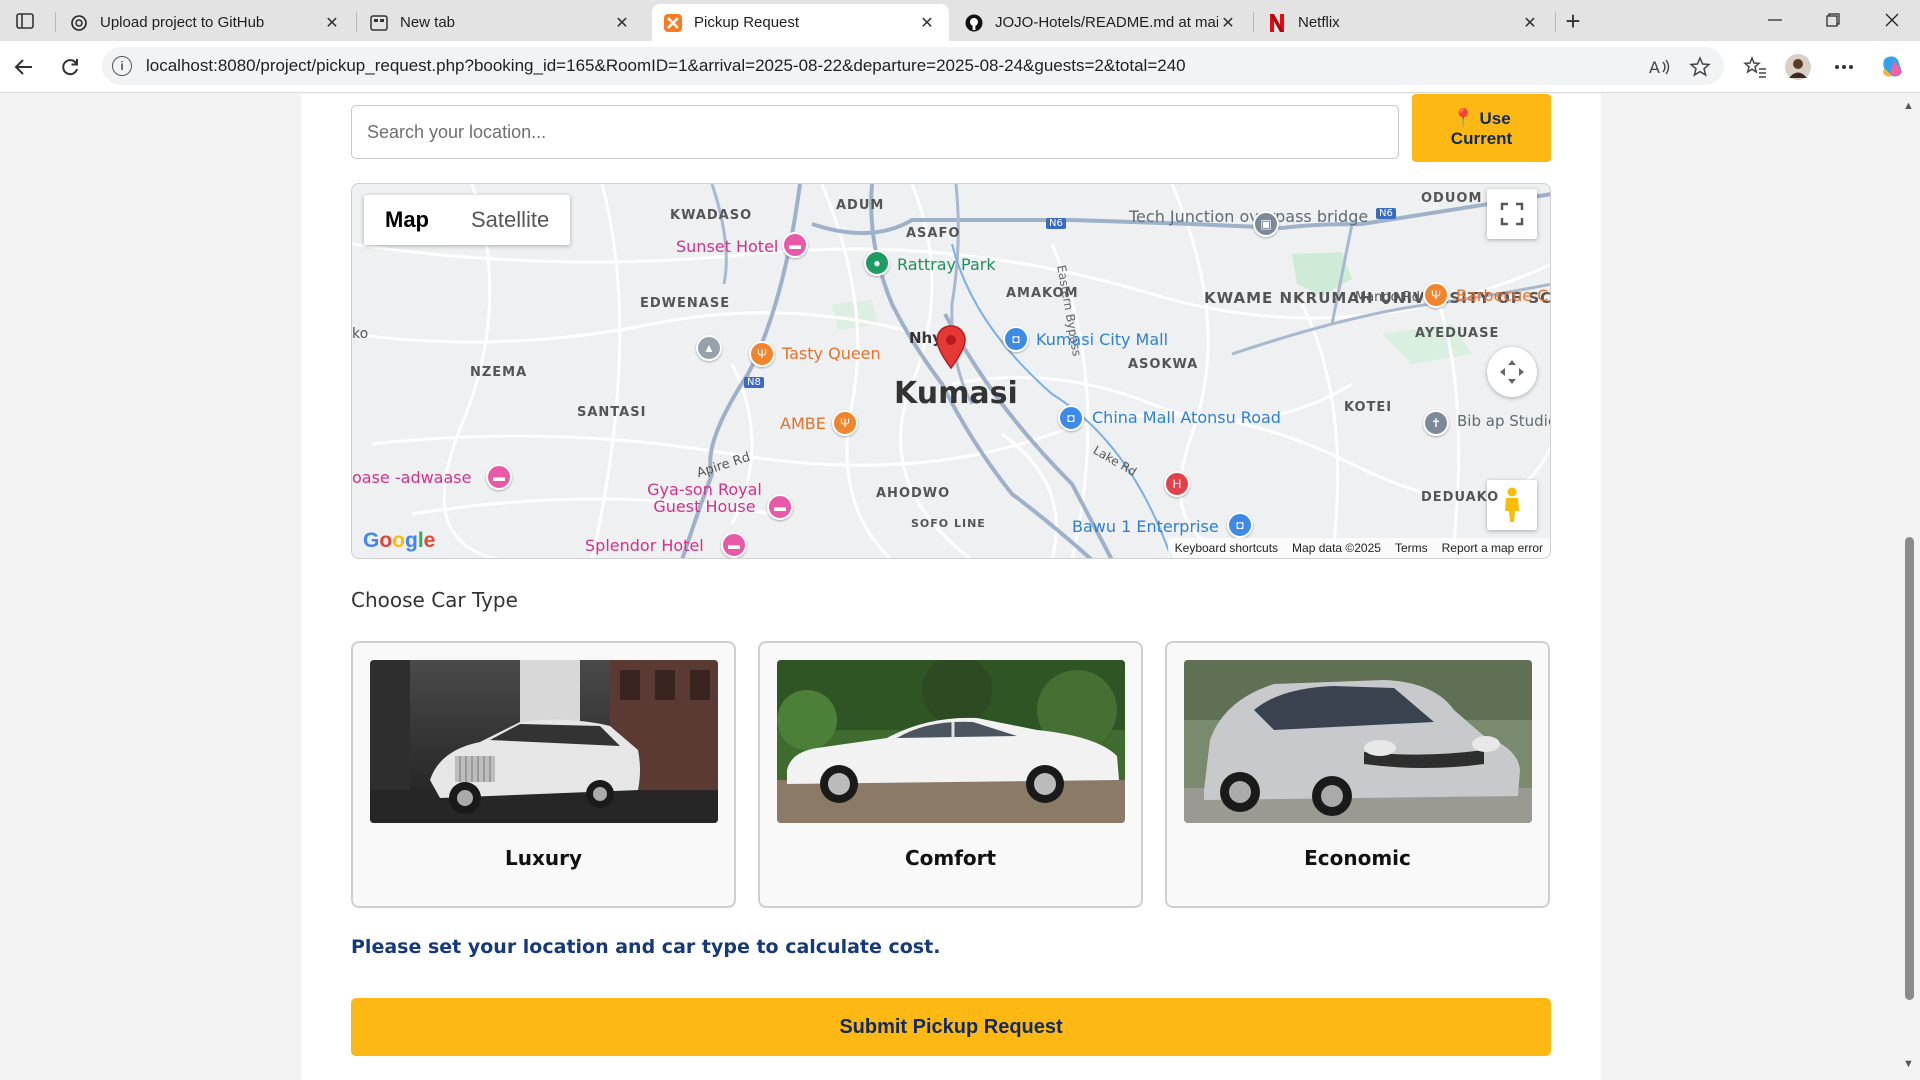 This screenshot has width=1920, height=1080. I want to click on car-card-comfort: Comfort, so click(950, 774).